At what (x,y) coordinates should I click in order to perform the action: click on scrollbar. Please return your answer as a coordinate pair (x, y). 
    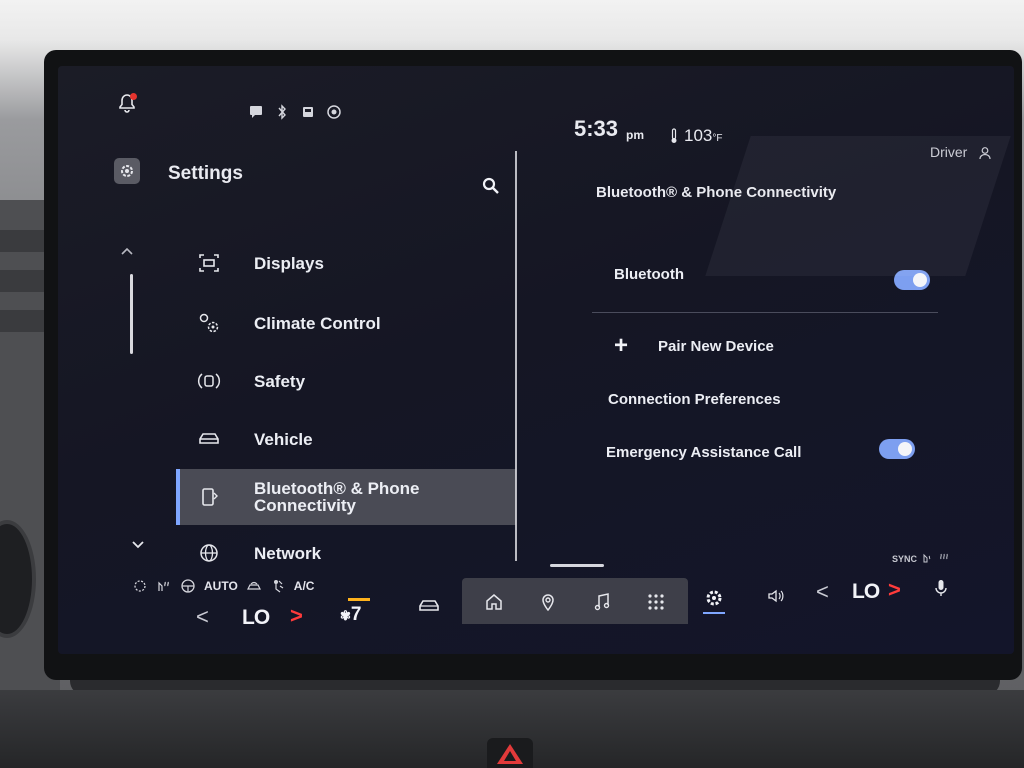
    Looking at the image, I should click on (131, 314).